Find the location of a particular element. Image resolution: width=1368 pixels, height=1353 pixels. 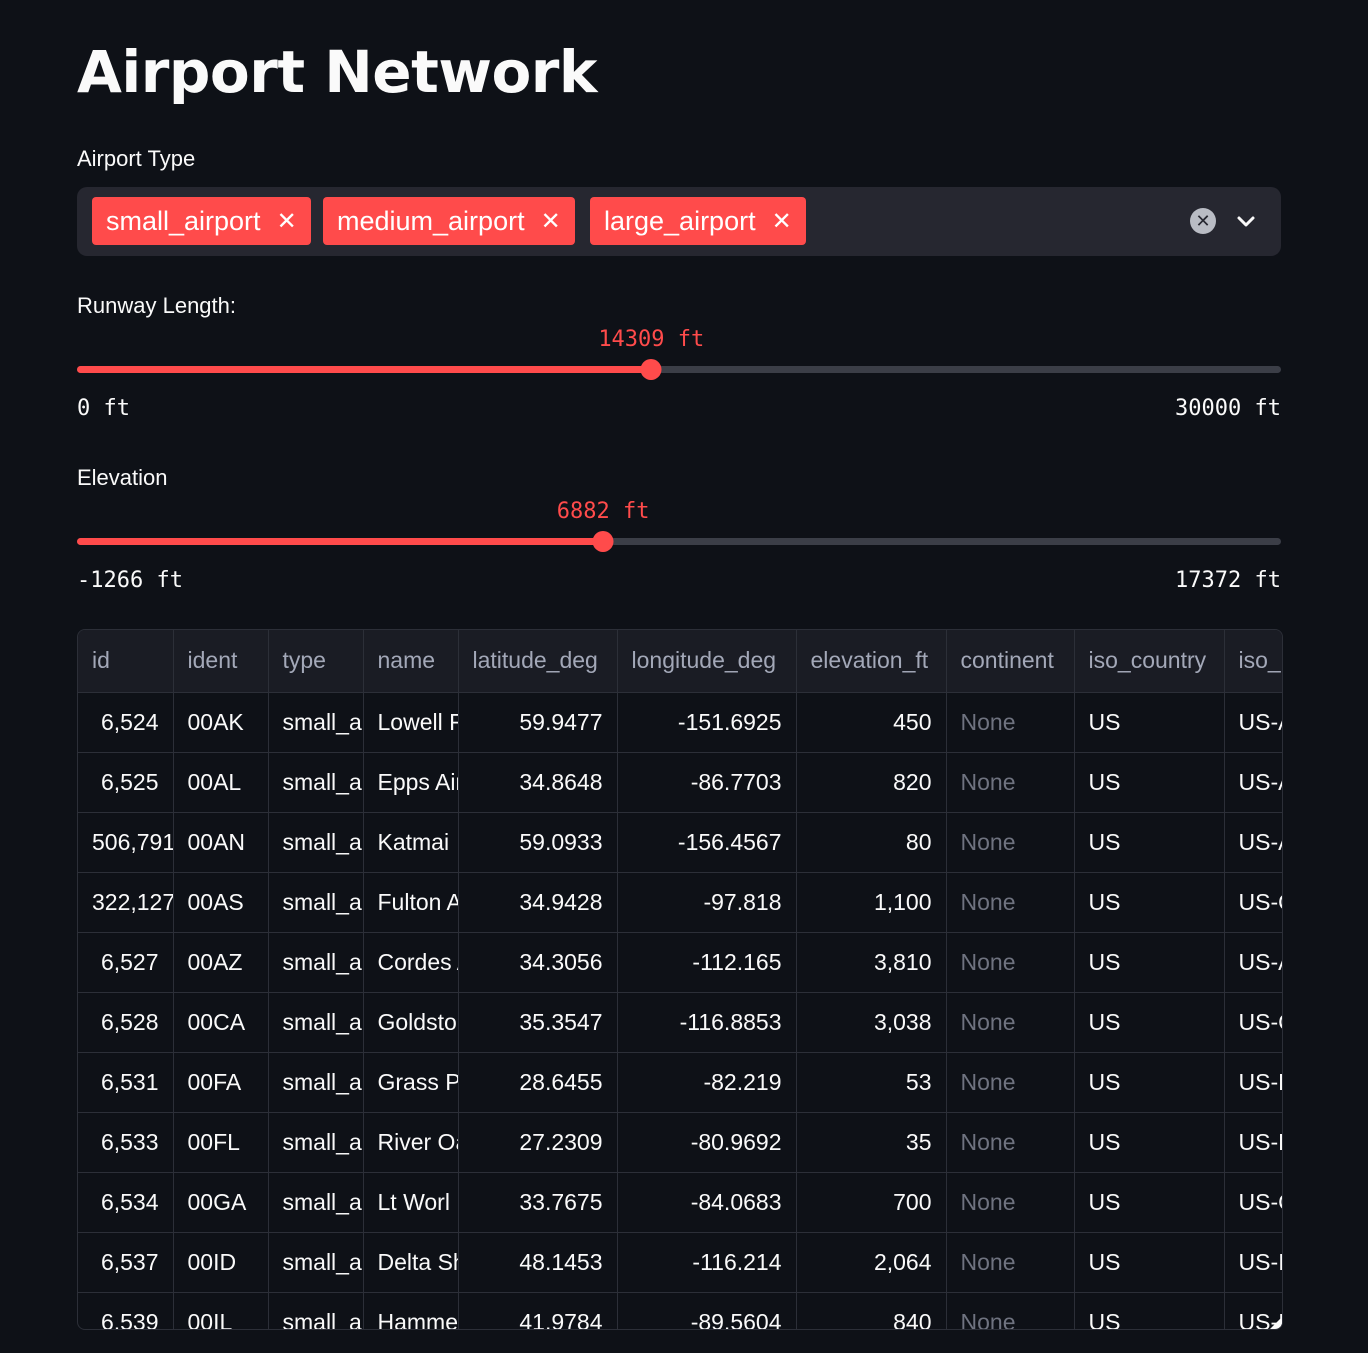

table-cell: -112.165 is located at coordinates (707, 962).